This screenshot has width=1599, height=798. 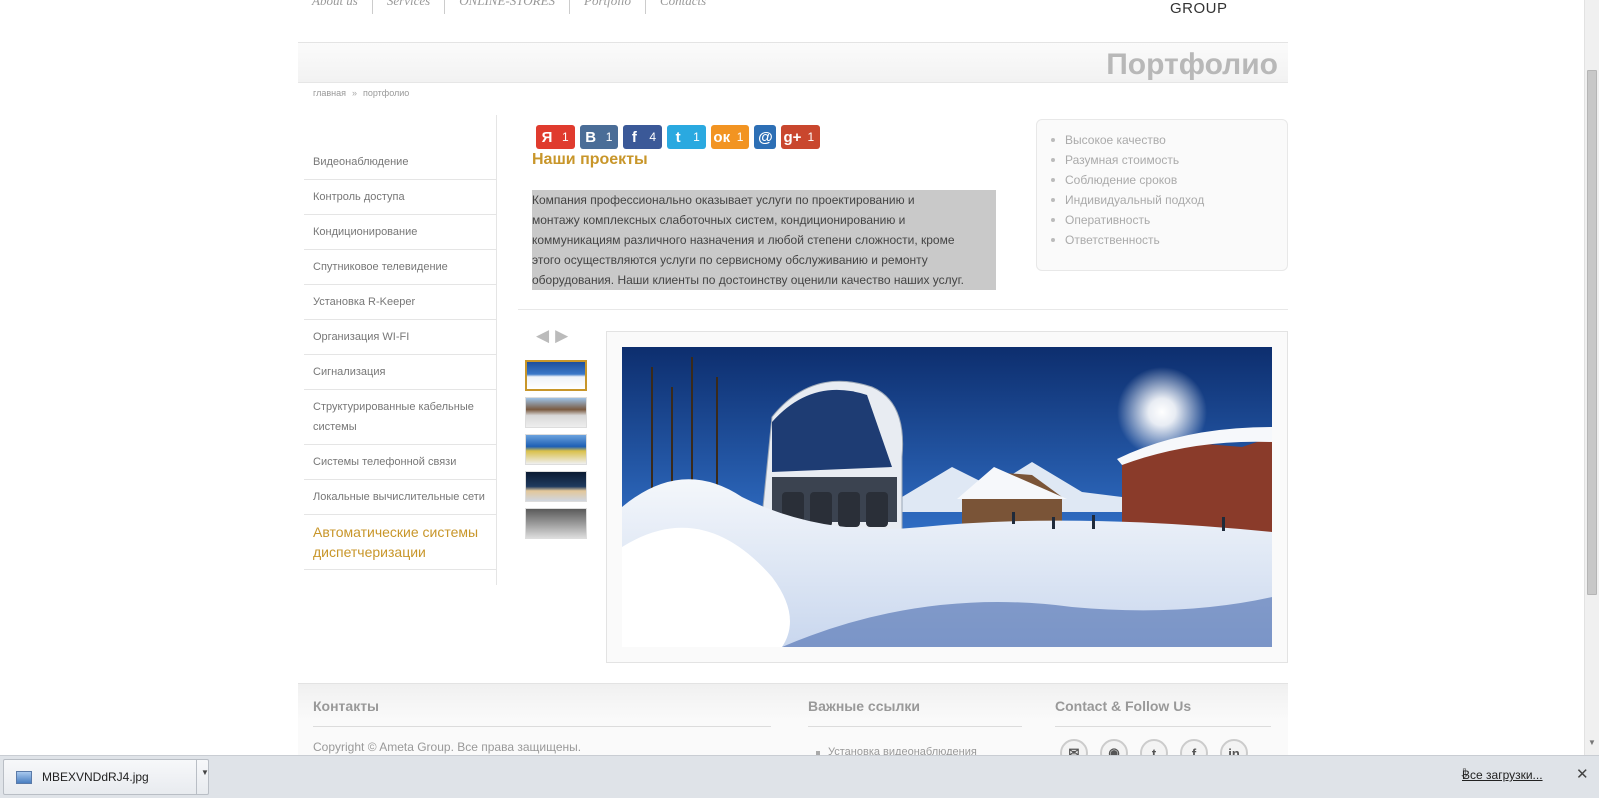 What do you see at coordinates (24, 777) in the screenshot?
I see `image-file-icon` at bounding box center [24, 777].